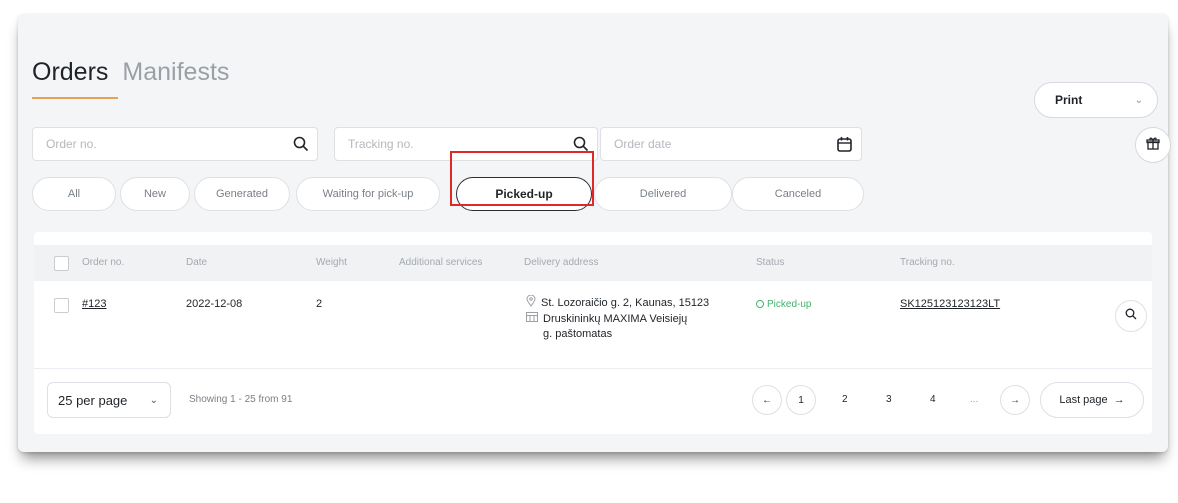 This screenshot has width=1178, height=503. Describe the element at coordinates (532, 319) in the screenshot. I see `parcel-locker-icon` at that location.